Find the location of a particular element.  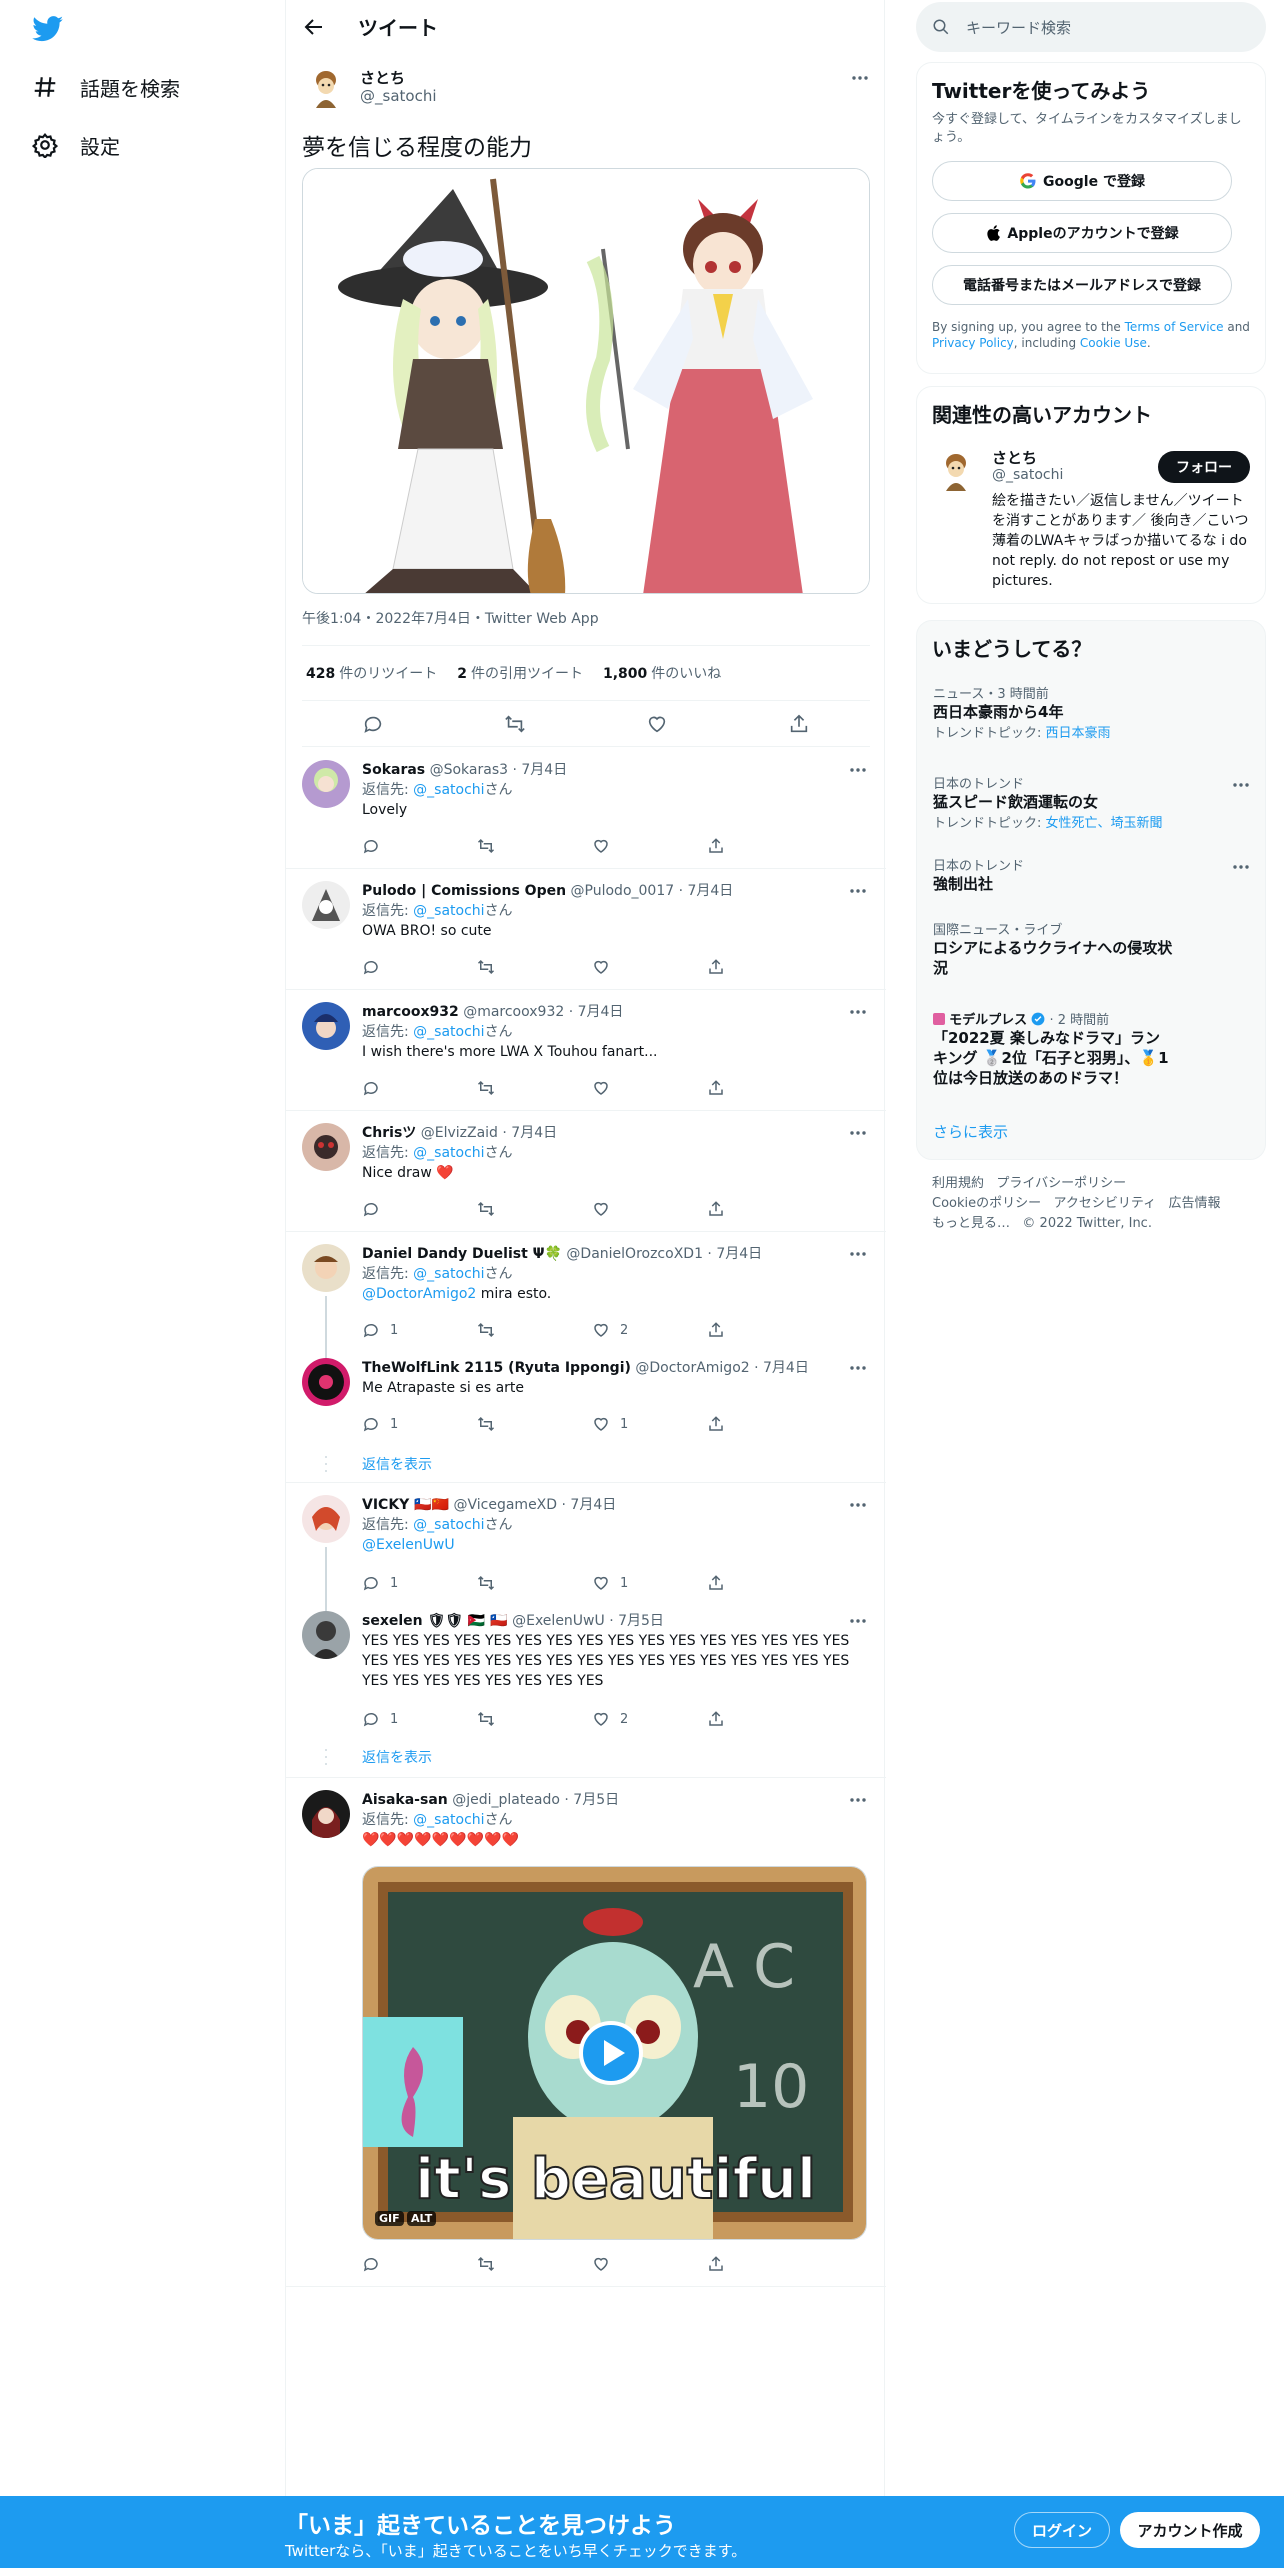

signup-button: アカウント作成 is located at coordinates (1190, 2530).